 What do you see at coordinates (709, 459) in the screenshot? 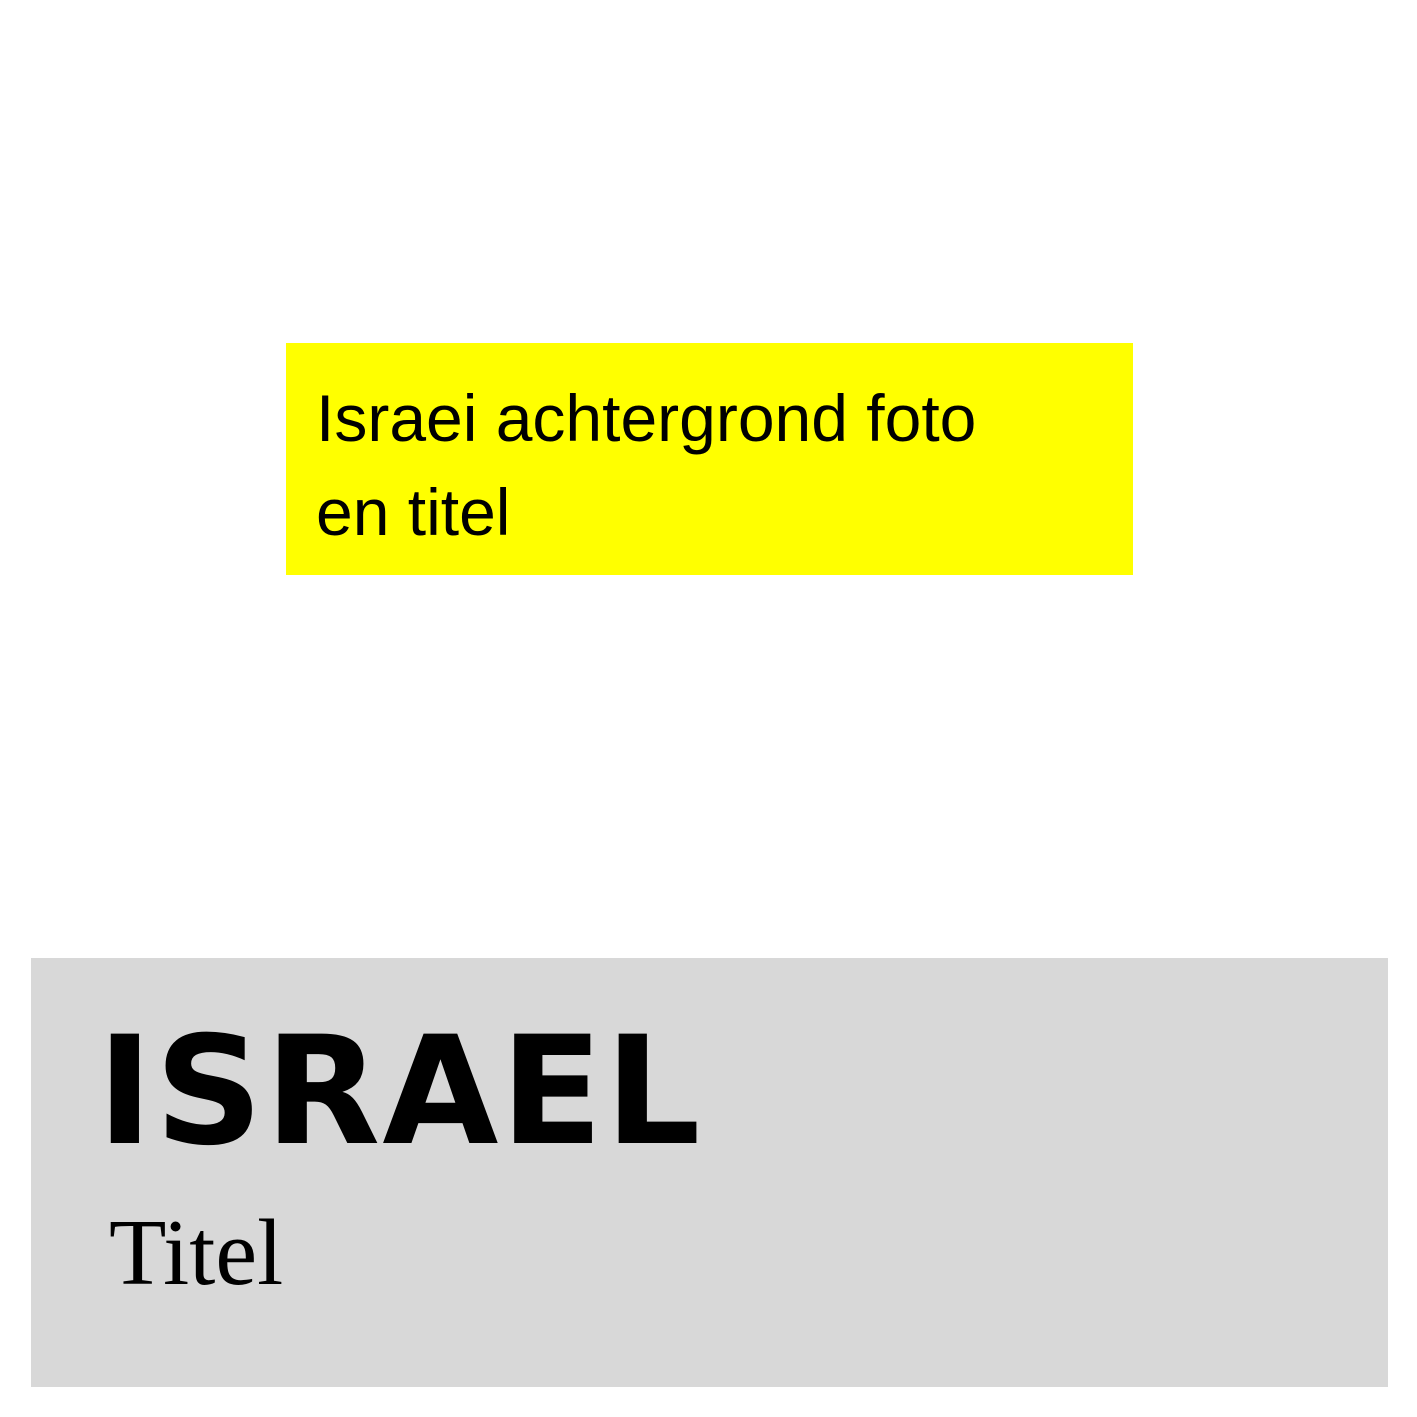
I see `placeholder-note: Israei achtergrond foto en titel` at bounding box center [709, 459].